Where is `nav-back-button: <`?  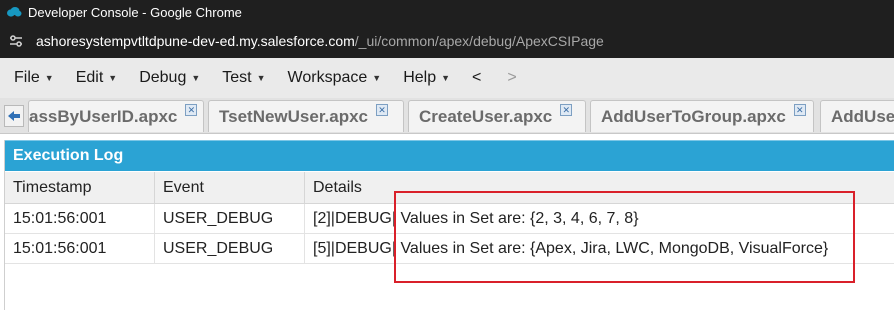
nav-back-button: < is located at coordinates (476, 78).